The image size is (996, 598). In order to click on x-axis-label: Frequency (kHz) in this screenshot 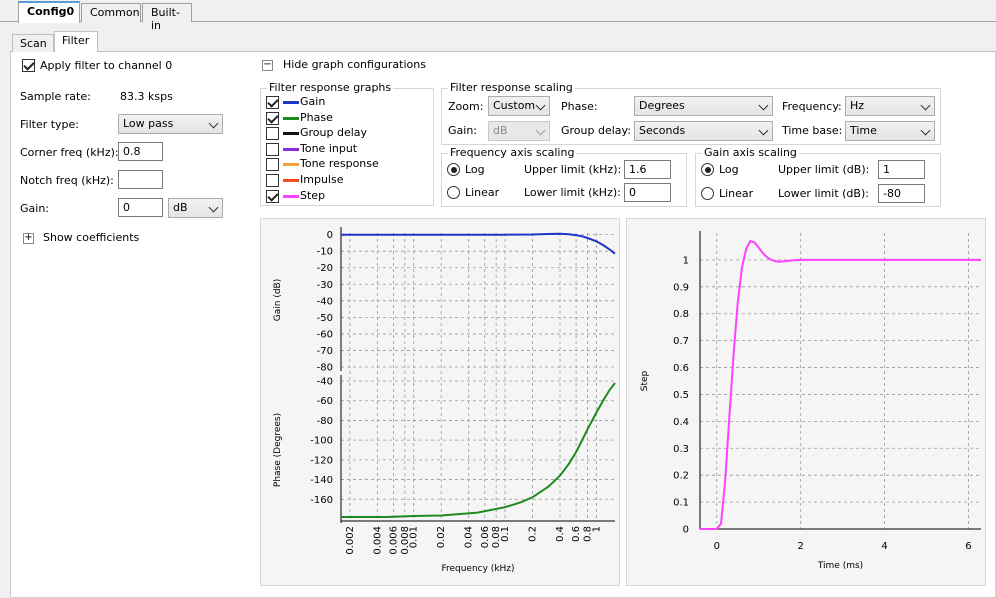, I will do `click(477, 569)`.